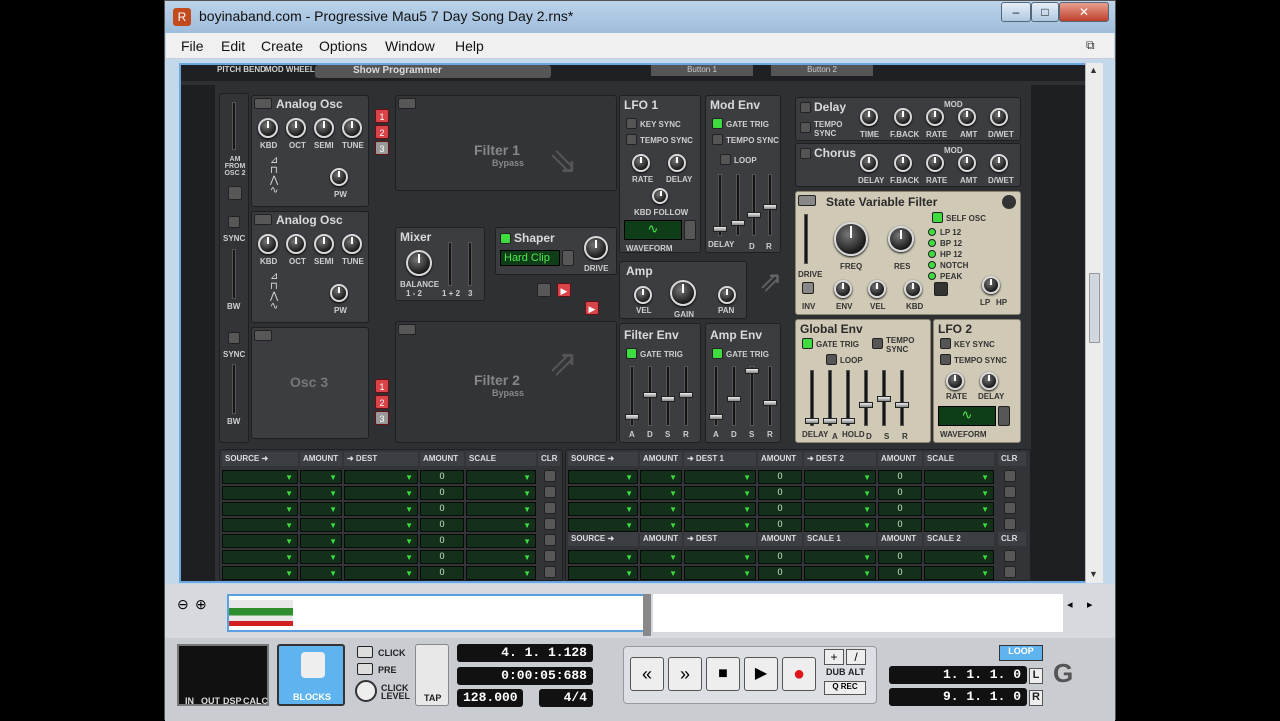 The image size is (1280, 721). Describe the element at coordinates (631, 353) in the screenshot. I see `filter-env-gate-trig-led` at that location.